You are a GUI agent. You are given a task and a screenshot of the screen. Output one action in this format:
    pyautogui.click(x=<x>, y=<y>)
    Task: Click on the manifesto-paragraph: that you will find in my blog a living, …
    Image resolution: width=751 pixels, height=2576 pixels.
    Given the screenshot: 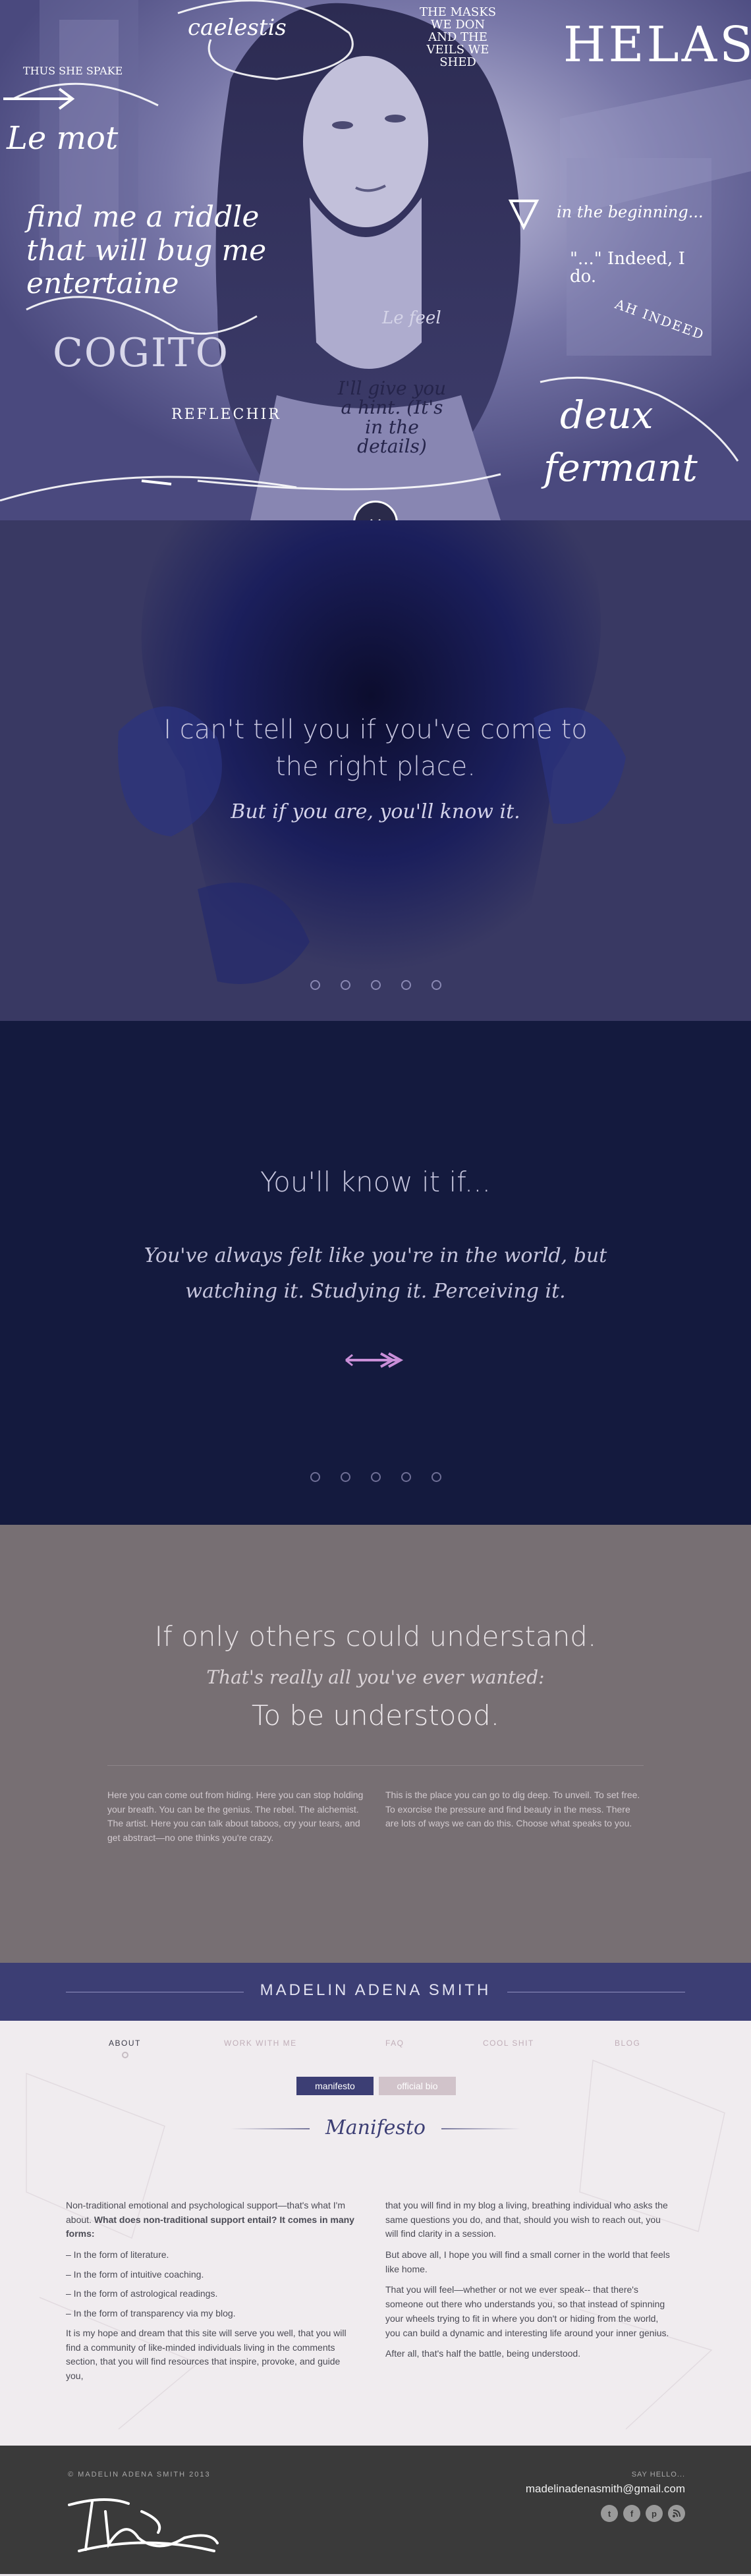 What is the action you would take?
    pyautogui.click(x=526, y=2219)
    